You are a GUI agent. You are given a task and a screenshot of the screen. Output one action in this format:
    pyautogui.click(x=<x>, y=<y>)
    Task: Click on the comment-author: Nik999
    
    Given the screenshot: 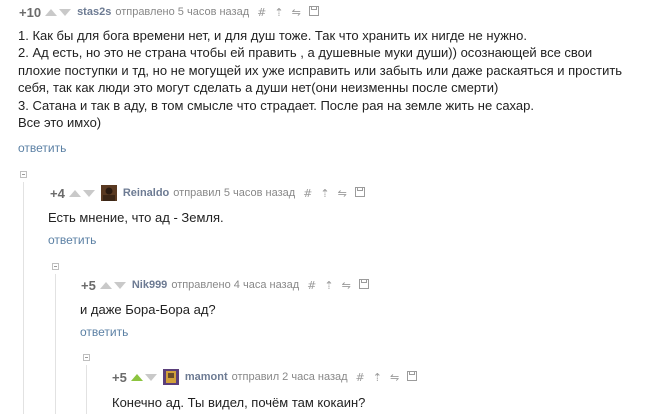 What is the action you would take?
    pyautogui.click(x=149, y=285)
    